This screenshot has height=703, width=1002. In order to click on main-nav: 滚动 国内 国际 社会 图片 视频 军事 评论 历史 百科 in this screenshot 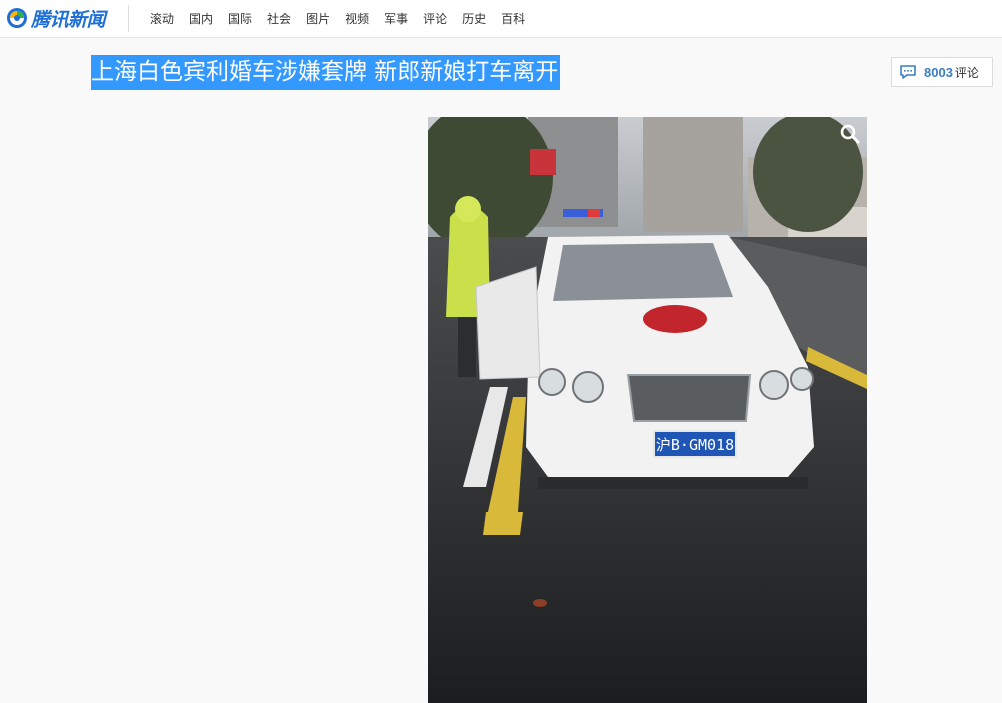, I will do `click(345, 18)`.